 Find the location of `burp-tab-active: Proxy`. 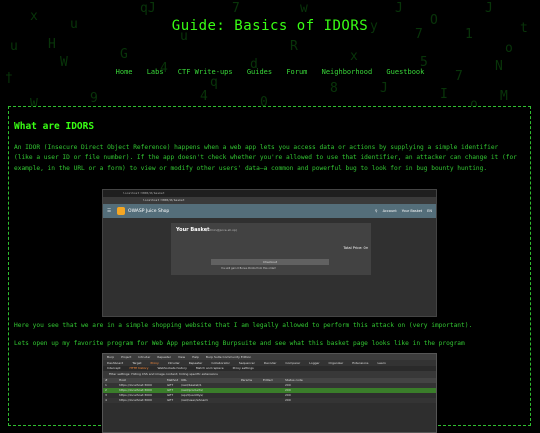

burp-tab-active: Proxy is located at coordinates (154, 363).